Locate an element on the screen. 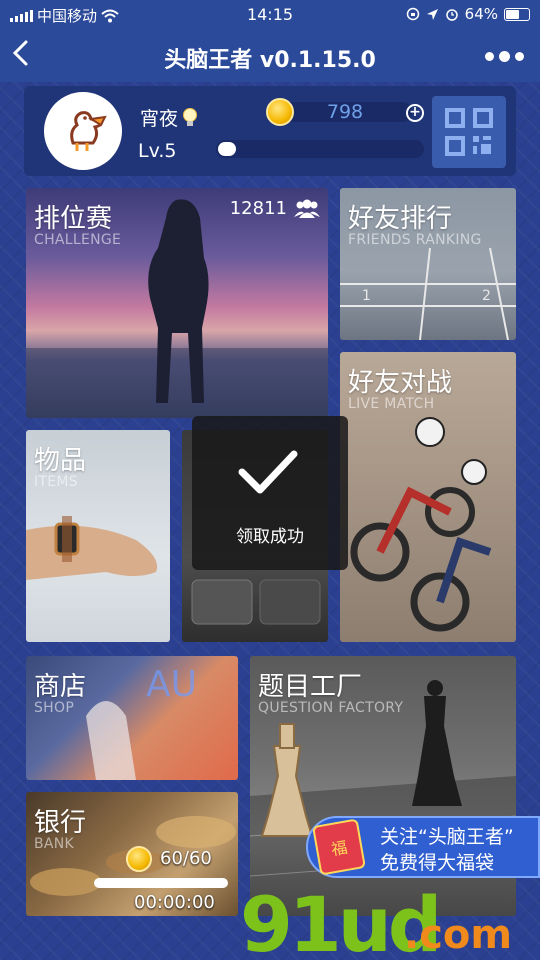 The image size is (540, 960). group-users-icon is located at coordinates (307, 208).